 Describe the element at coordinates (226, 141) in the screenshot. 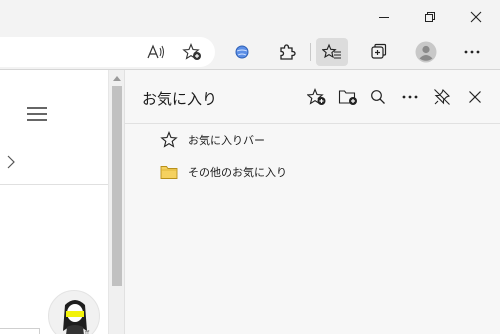

I see `favorites-bar-label: お気に入りバー` at that location.